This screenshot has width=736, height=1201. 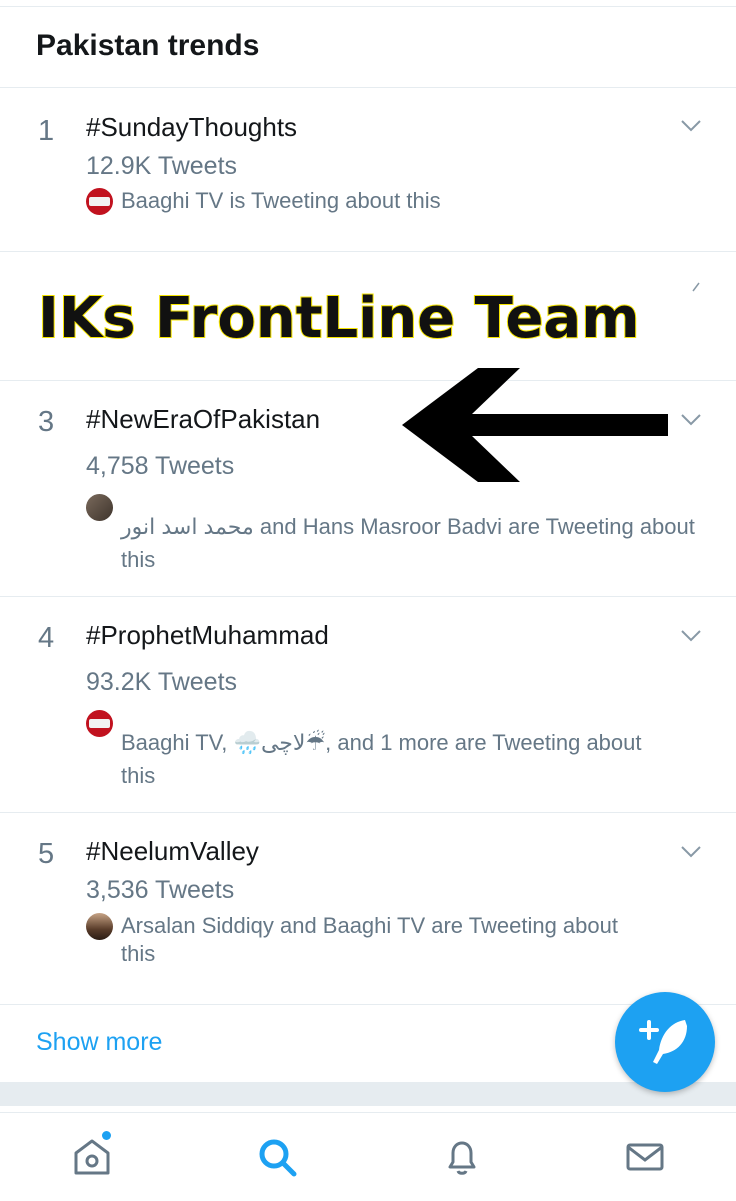 What do you see at coordinates (281, 200) in the screenshot?
I see `trend-context: Baaghi TV is Tweeting about this` at bounding box center [281, 200].